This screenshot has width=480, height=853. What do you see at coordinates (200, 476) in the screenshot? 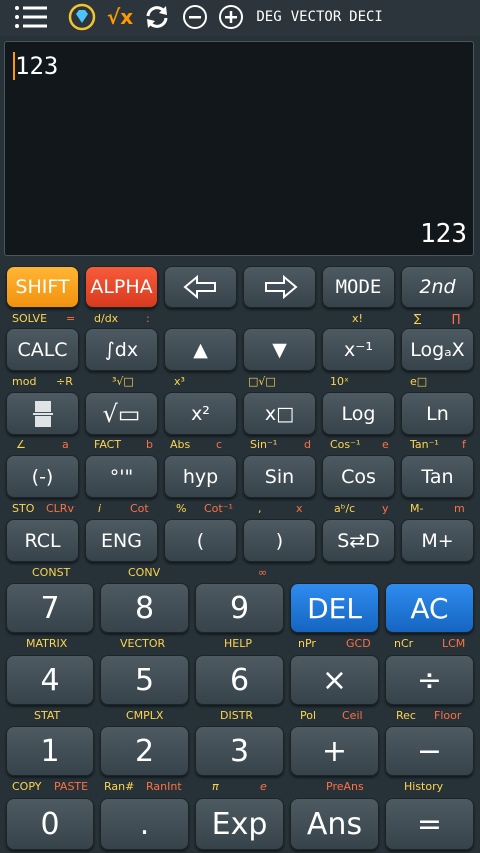
I see `hyp-button: hyp` at bounding box center [200, 476].